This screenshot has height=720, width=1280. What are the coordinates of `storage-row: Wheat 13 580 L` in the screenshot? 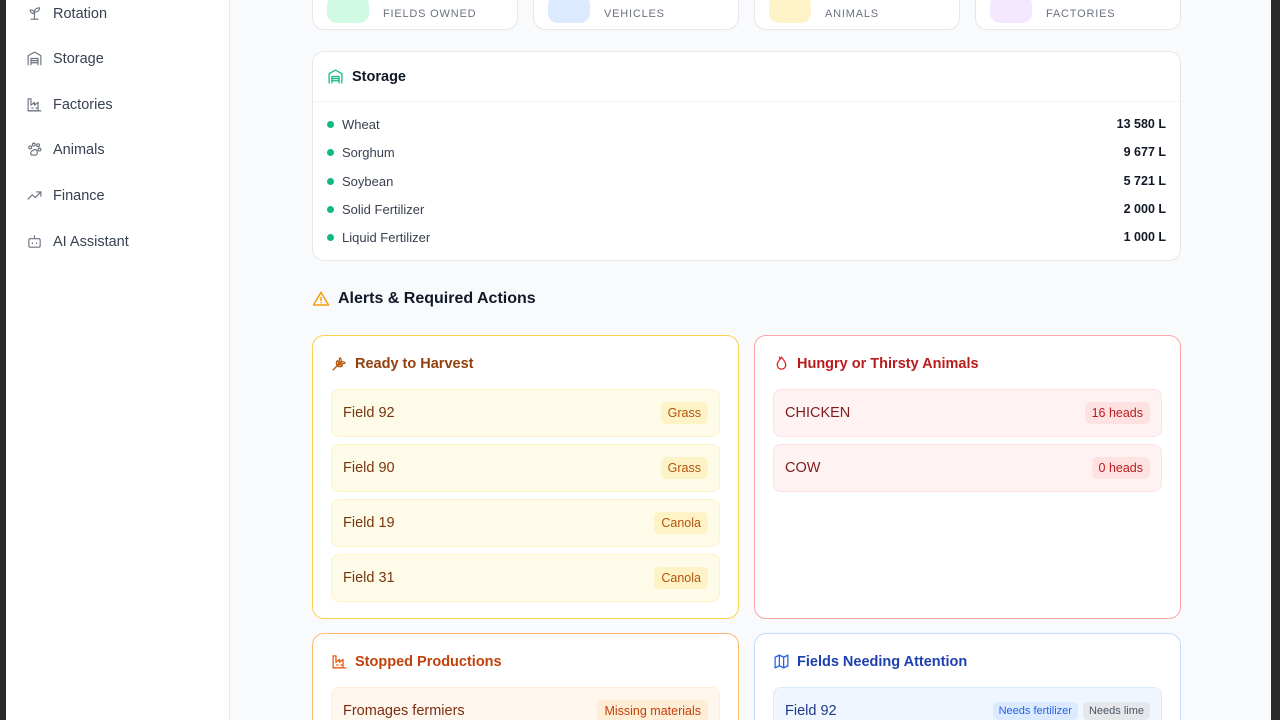 It's located at (746, 124).